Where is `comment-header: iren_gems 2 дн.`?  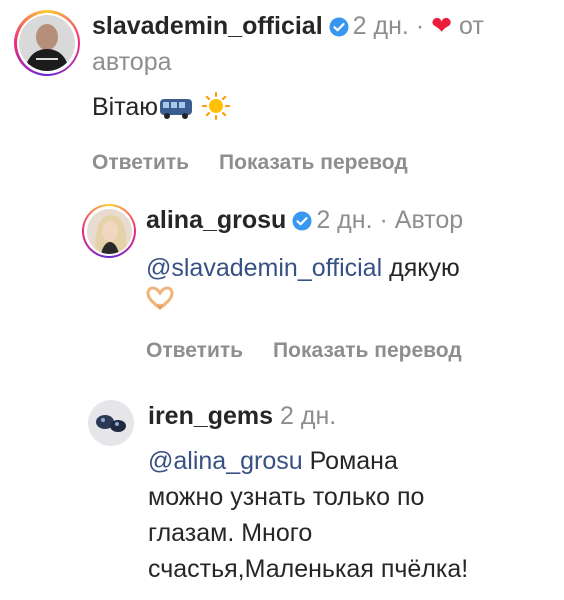
comment-header: iren_gems 2 дн. is located at coordinates (356, 416).